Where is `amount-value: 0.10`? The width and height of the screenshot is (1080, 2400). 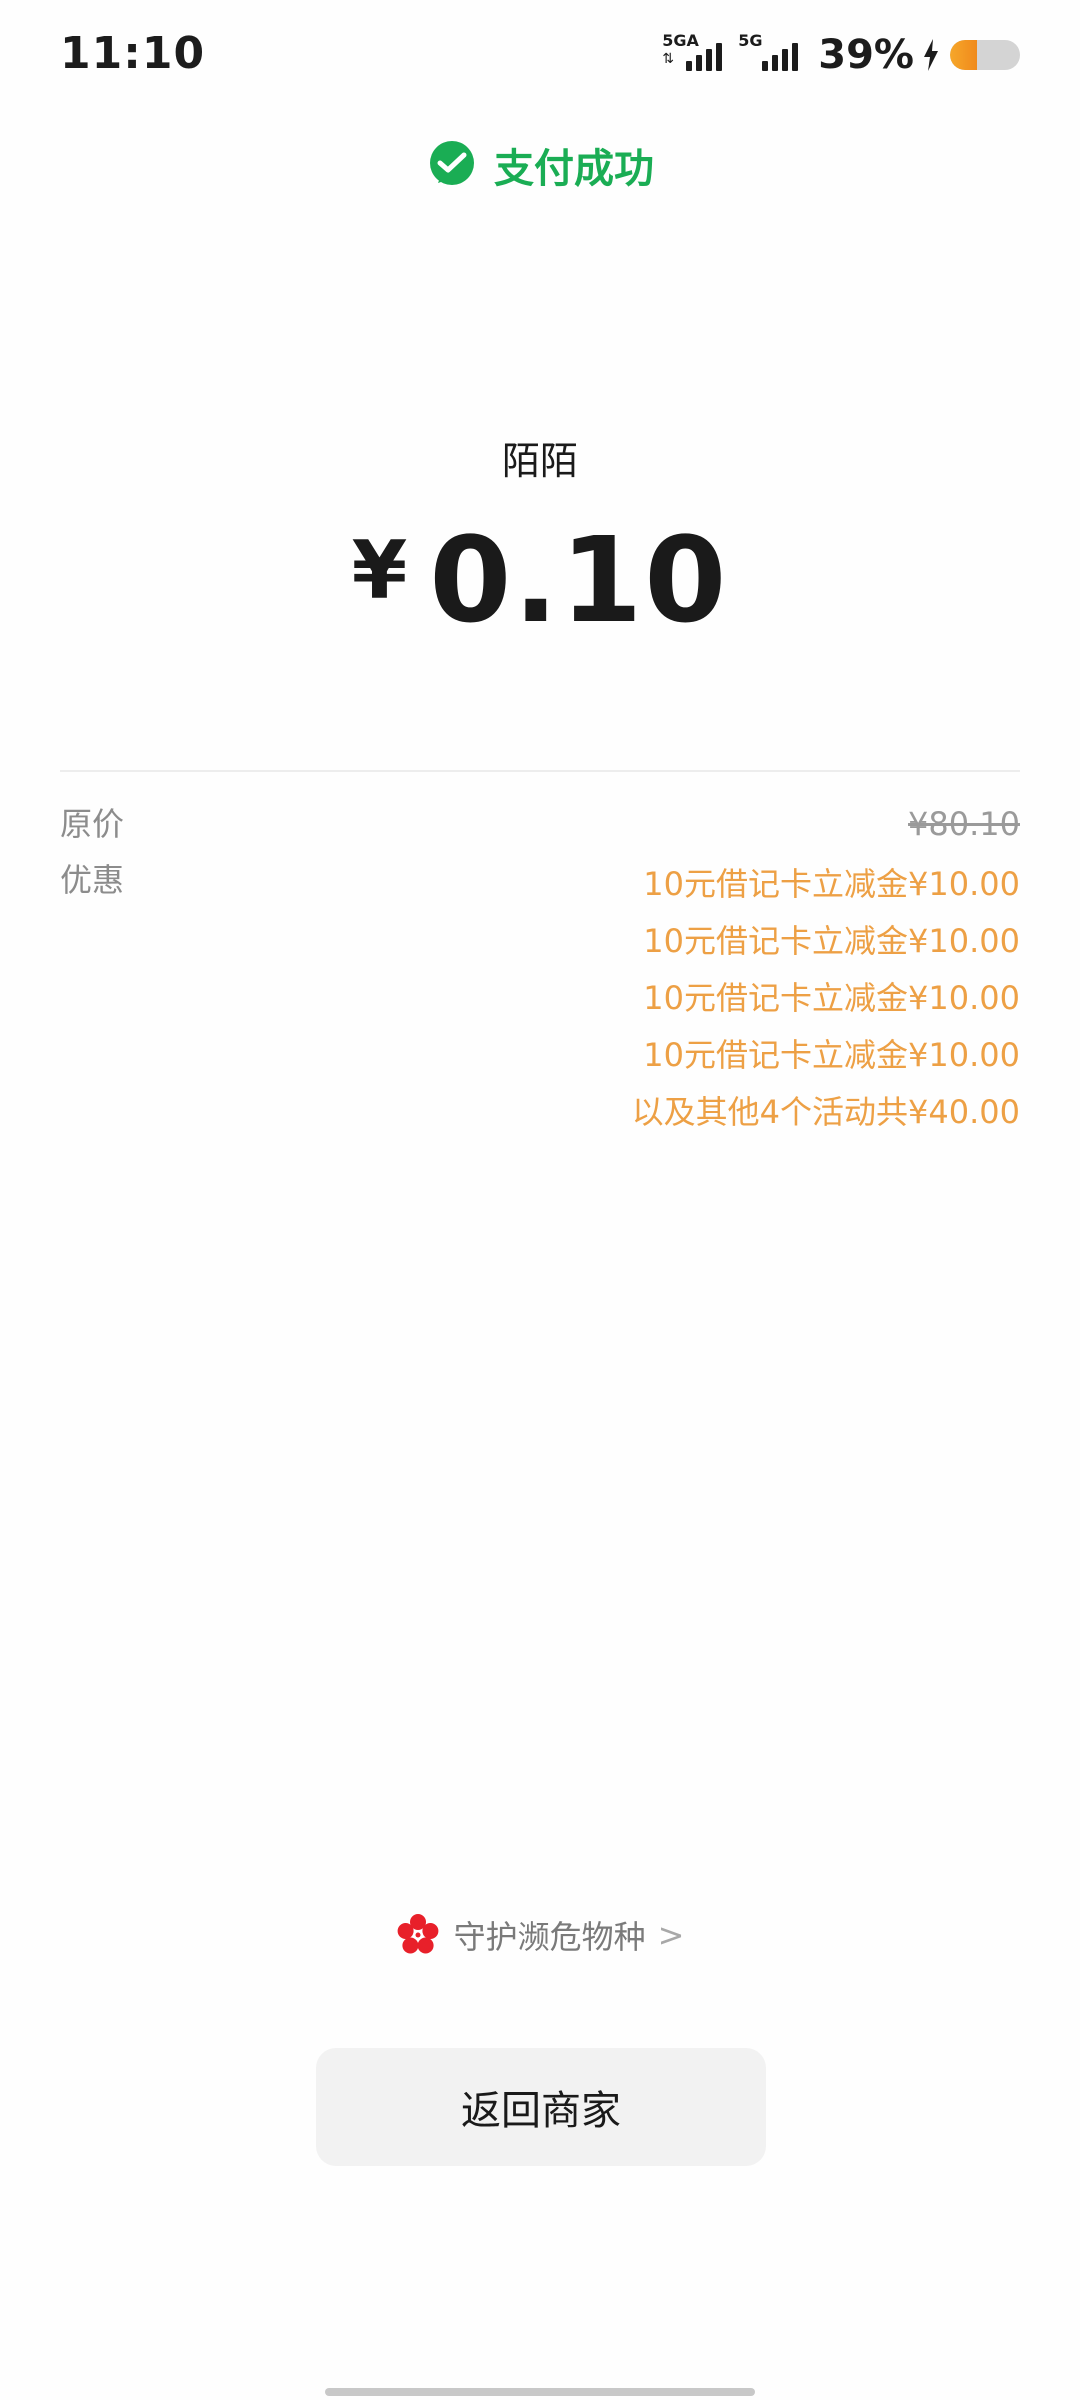 amount-value: 0.10 is located at coordinates (579, 580).